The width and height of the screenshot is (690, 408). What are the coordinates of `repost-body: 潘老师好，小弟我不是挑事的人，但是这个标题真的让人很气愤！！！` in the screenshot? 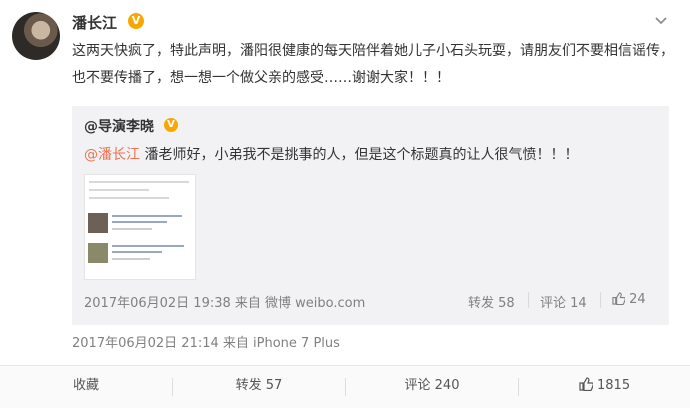 It's located at (359, 155).